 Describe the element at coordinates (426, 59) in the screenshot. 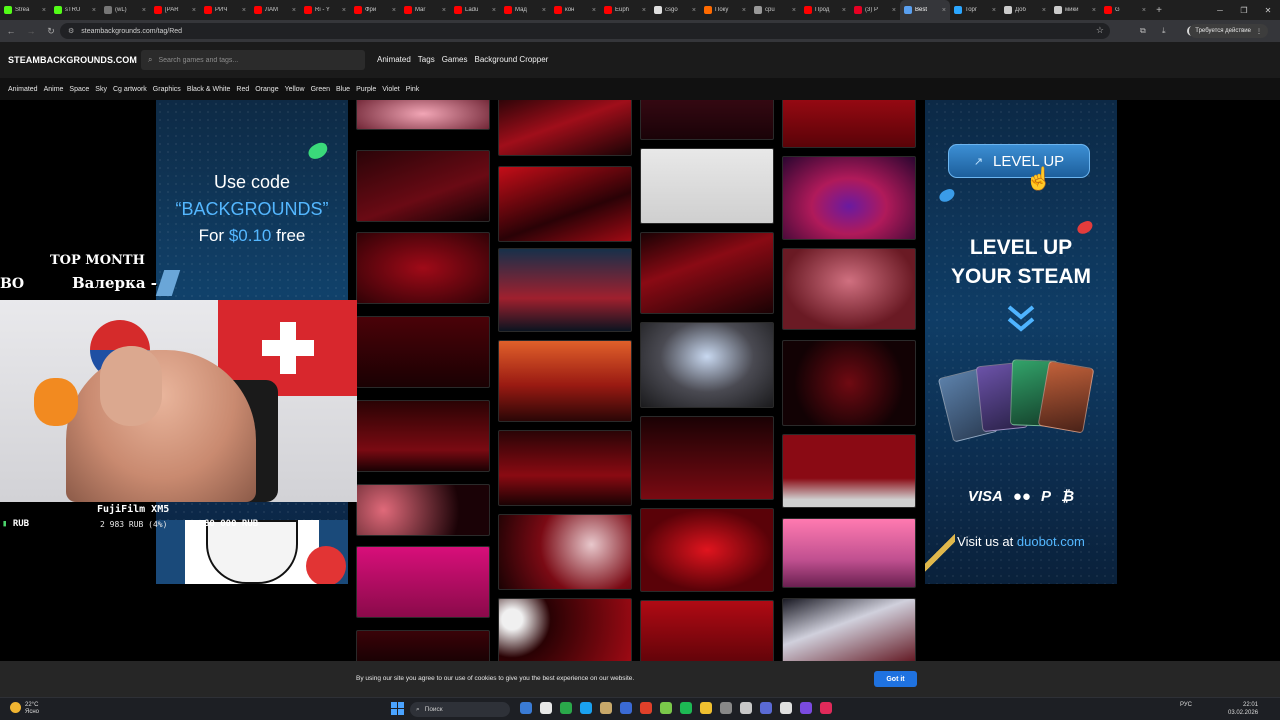

I see `nav-link: Tags` at that location.